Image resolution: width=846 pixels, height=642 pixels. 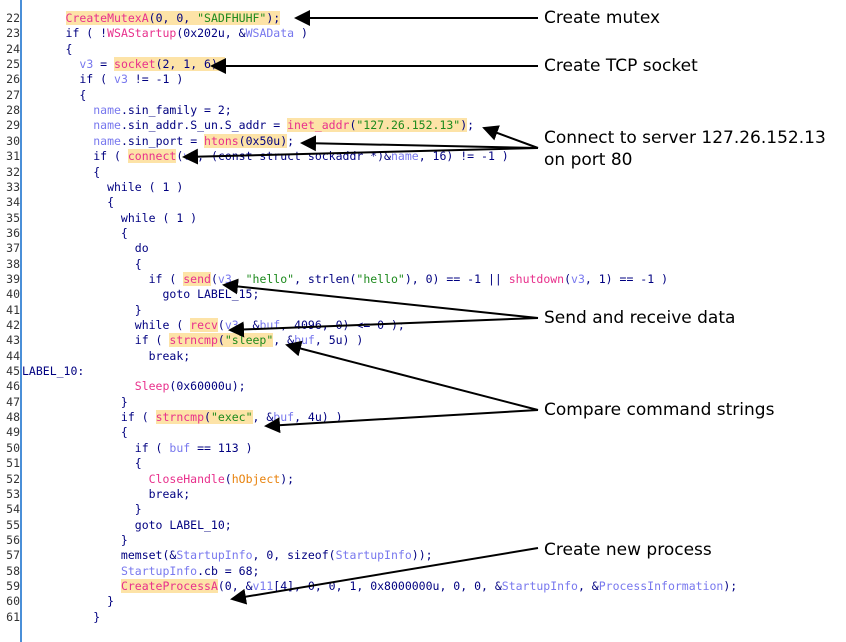 I want to click on code-token: break;, so click(x=107, y=493).